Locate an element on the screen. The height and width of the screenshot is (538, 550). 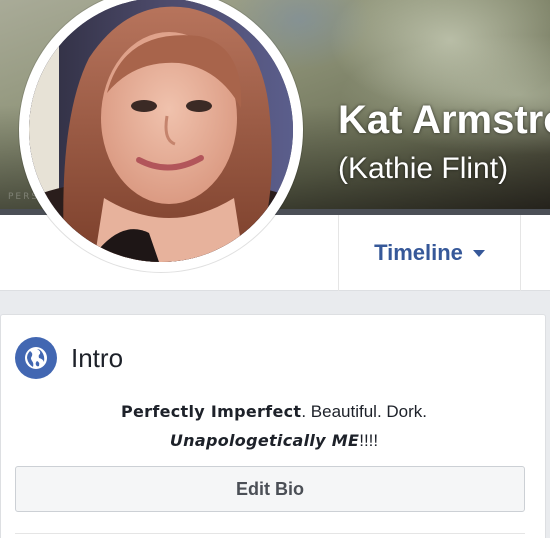
bio-line-2: Unapologetically ME!!!! is located at coordinates (274, 441).